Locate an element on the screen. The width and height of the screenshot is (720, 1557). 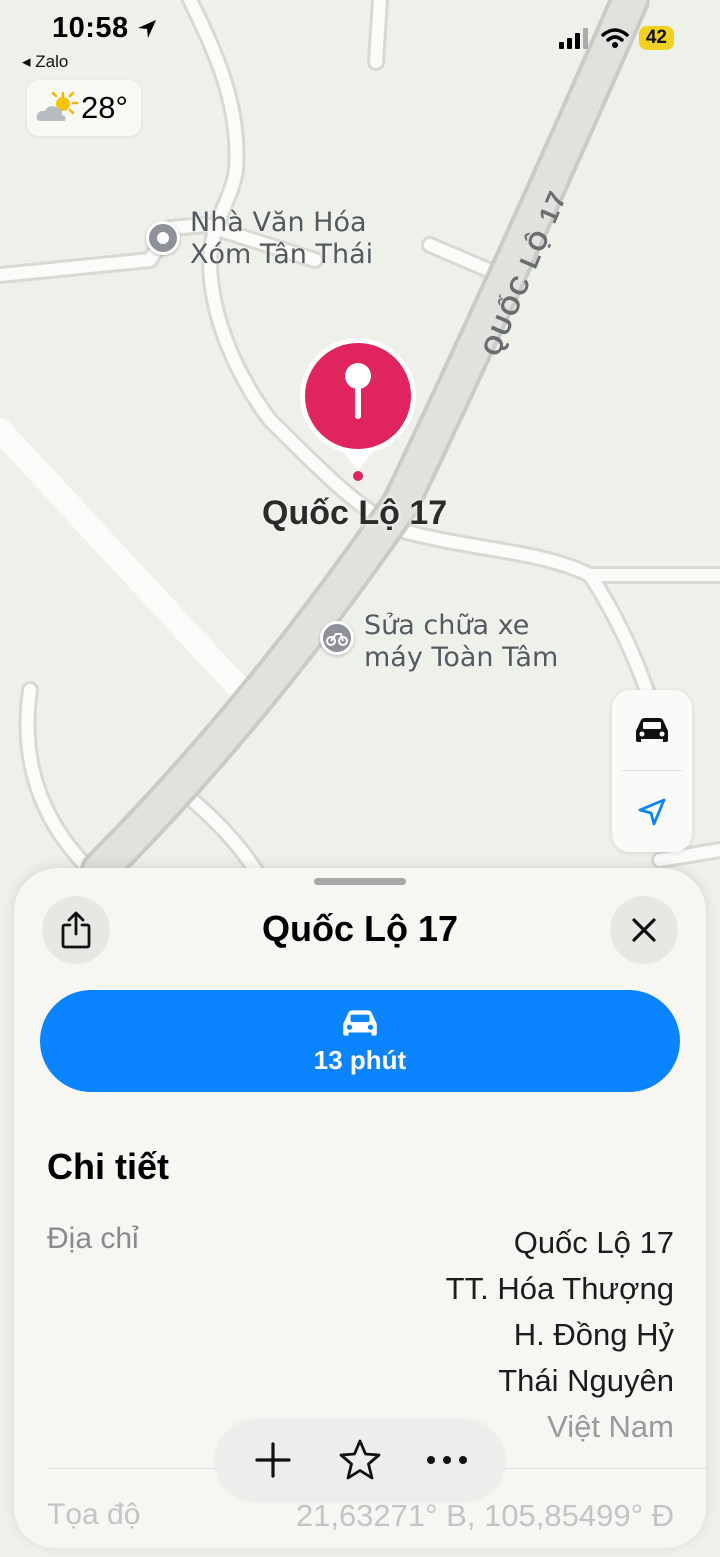
location-arrow-icon is located at coordinates (652, 812).